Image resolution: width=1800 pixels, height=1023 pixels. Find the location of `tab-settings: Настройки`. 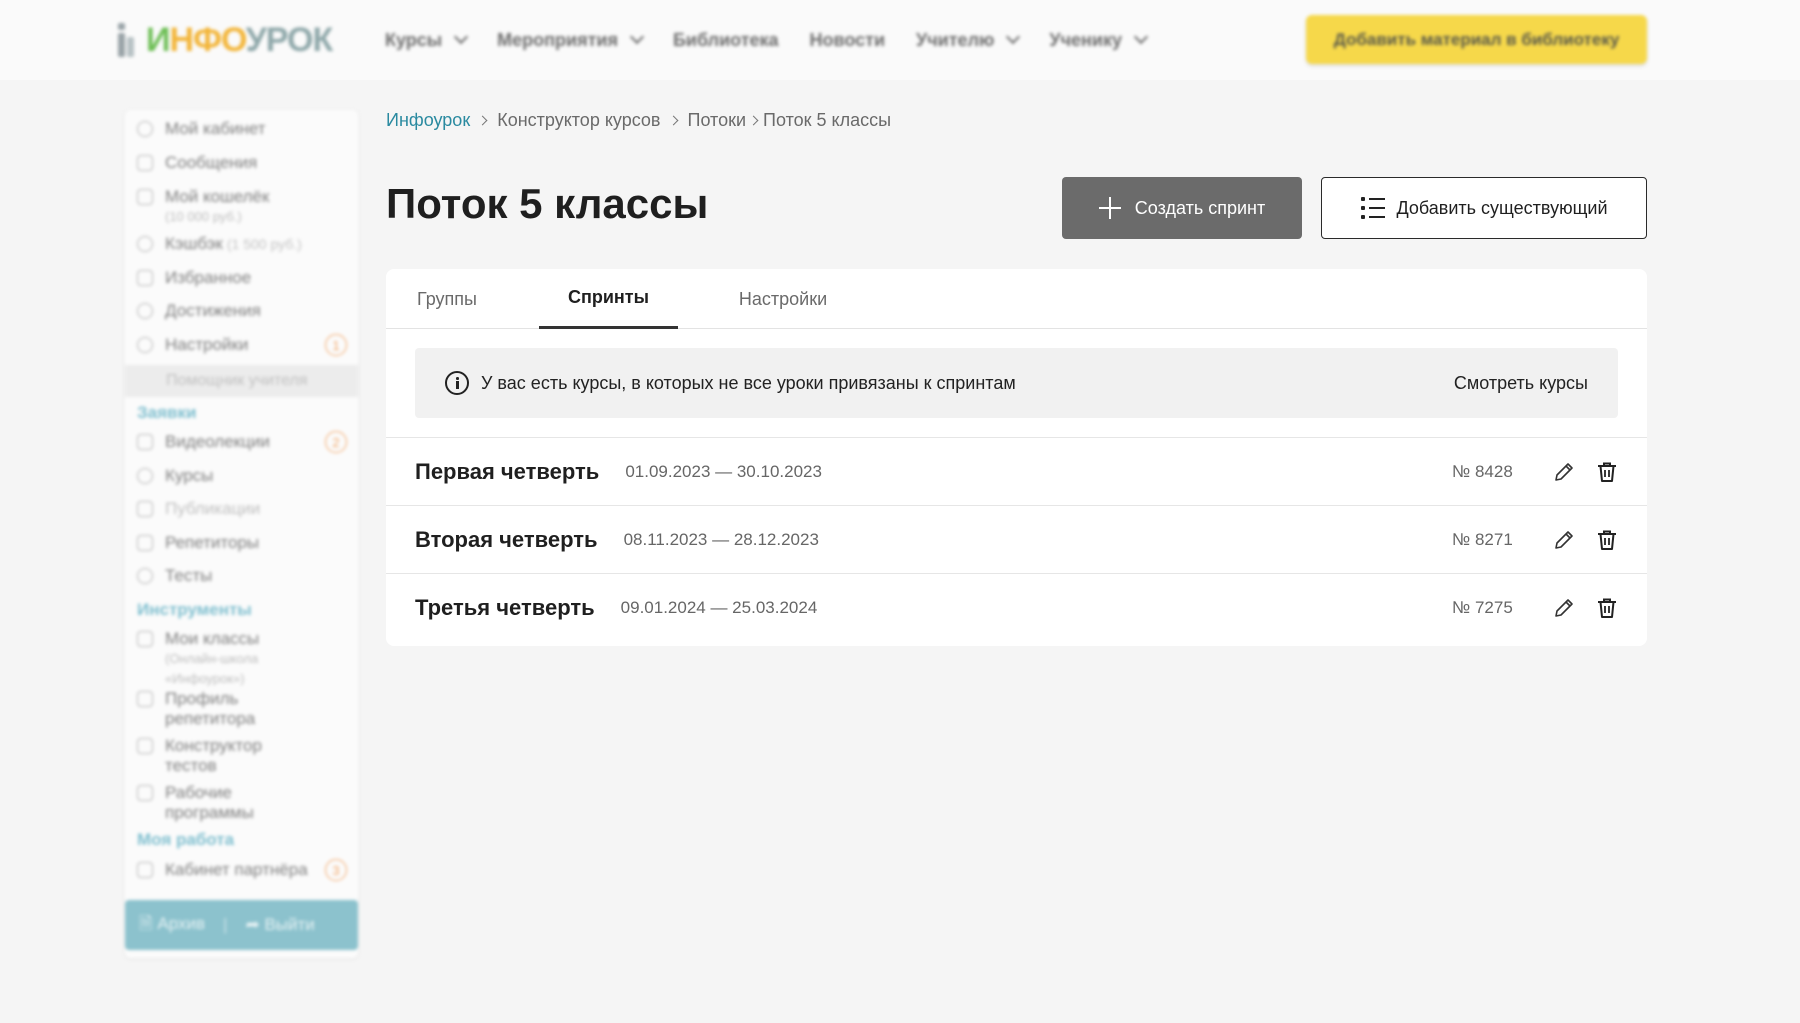

tab-settings: Настройки is located at coordinates (783, 299).